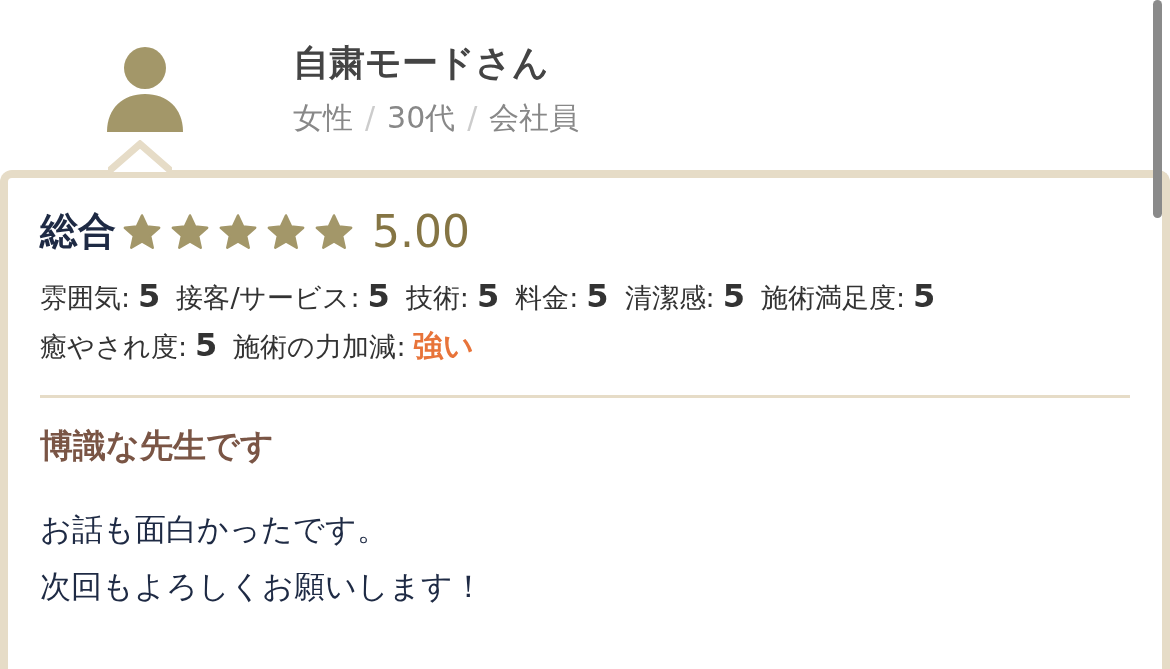 This screenshot has height=669, width=1170. Describe the element at coordinates (145, 90) in the screenshot. I see `avatar-silhouette-icon` at that location.